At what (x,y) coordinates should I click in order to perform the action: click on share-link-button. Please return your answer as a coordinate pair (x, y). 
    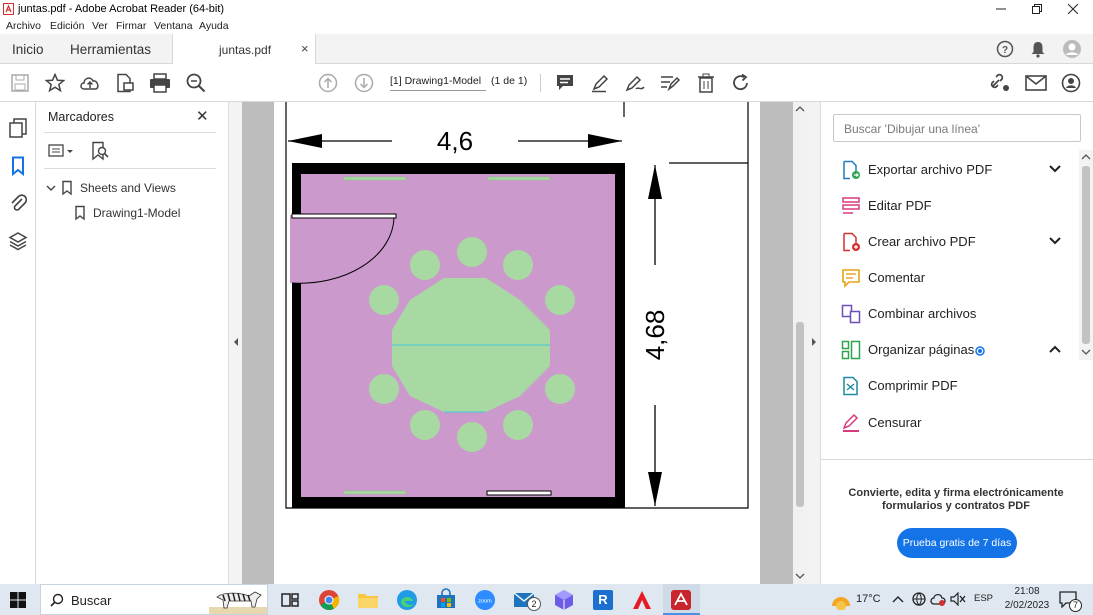
    Looking at the image, I should click on (1000, 83).